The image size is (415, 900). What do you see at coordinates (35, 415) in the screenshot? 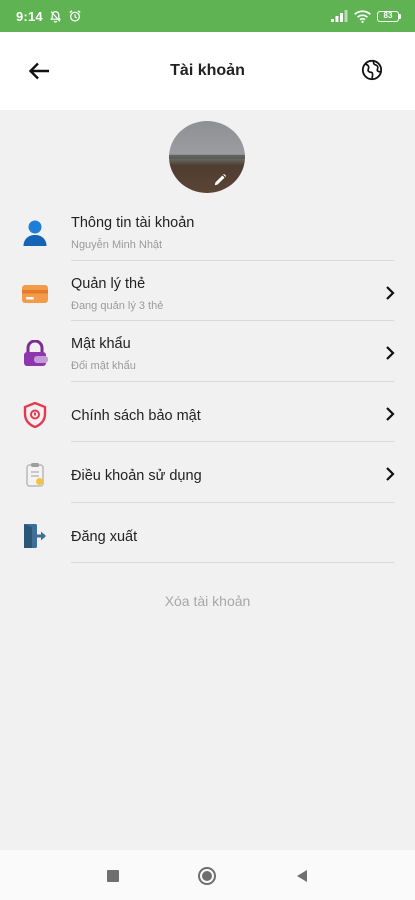
I see `shield-icon` at bounding box center [35, 415].